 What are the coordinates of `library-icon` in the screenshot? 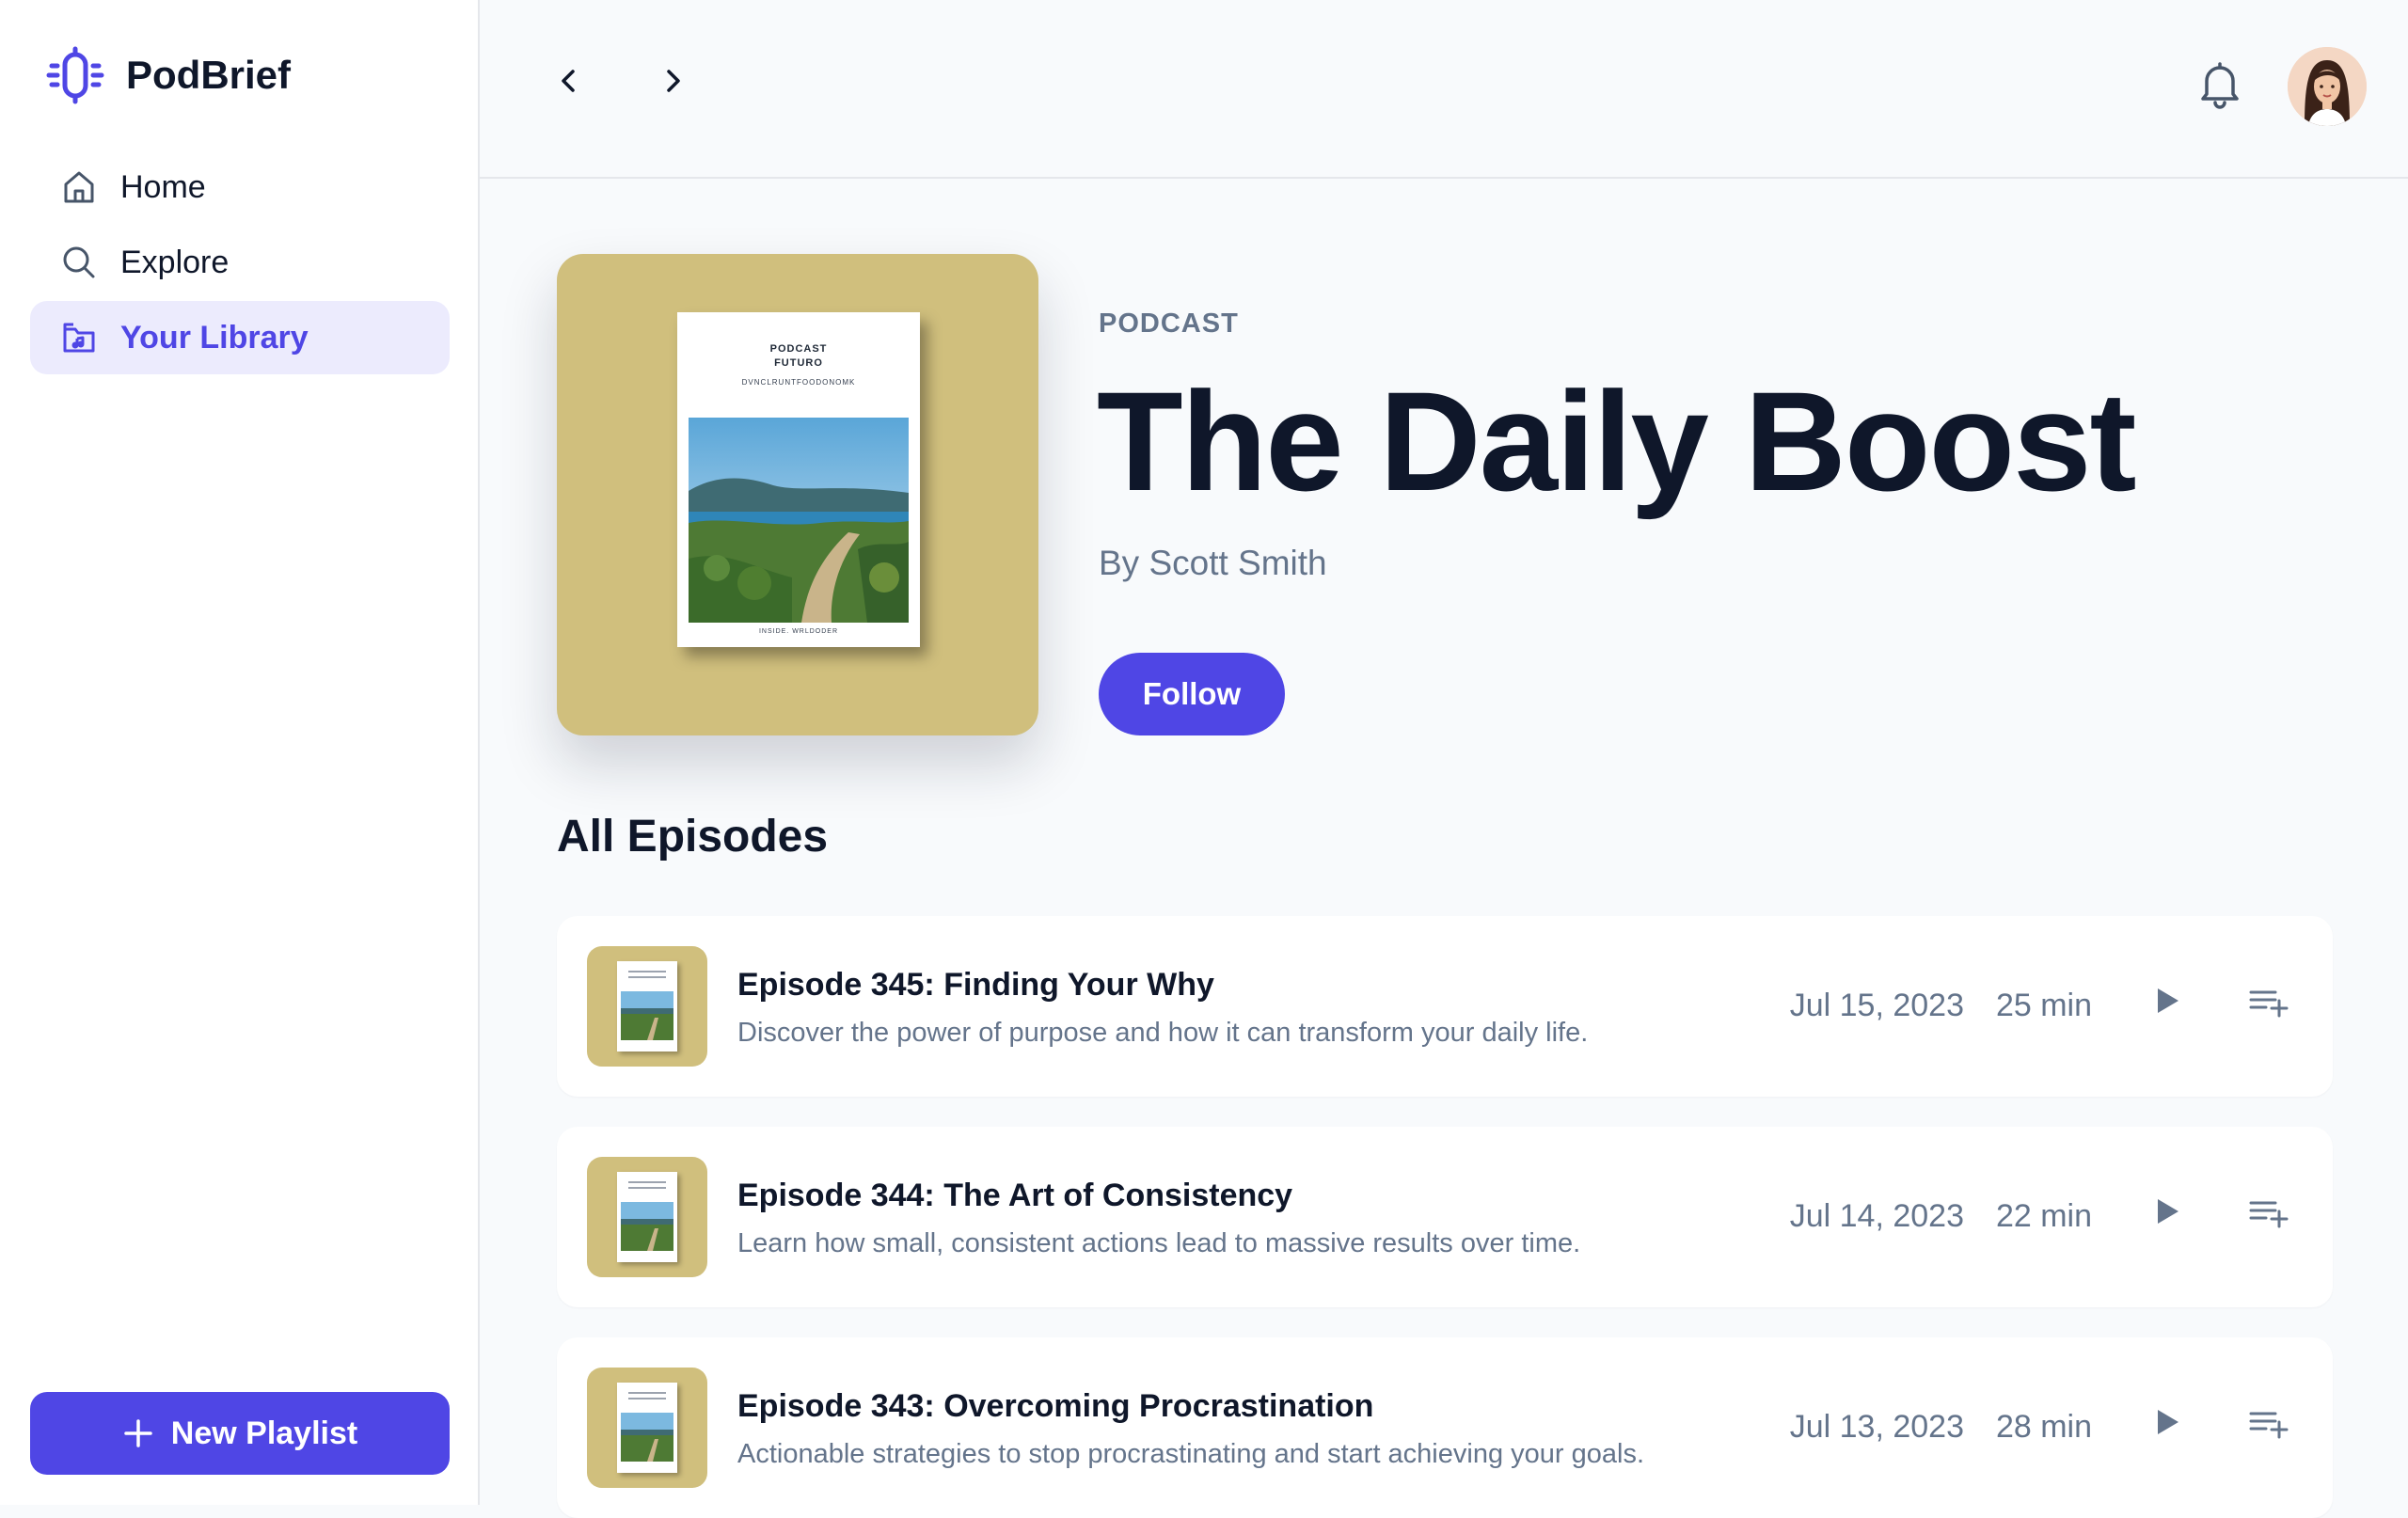 It's located at (79, 337).